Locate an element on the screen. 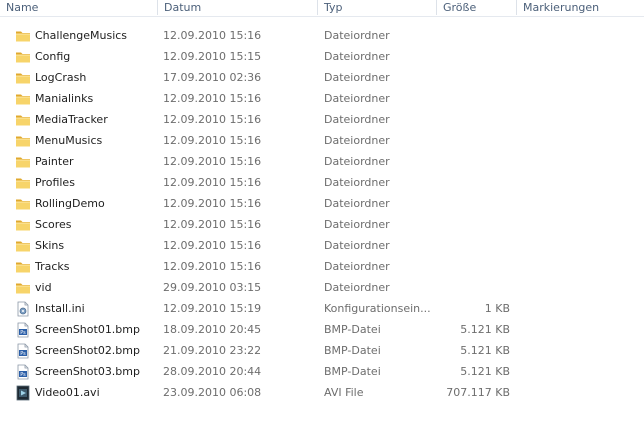 The width and height of the screenshot is (644, 435). file-name: ScreenShot02.bmp is located at coordinates (87, 350).